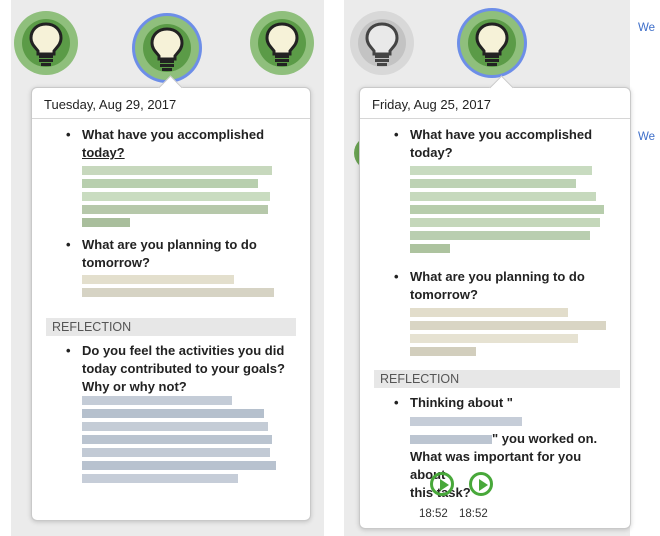 The height and width of the screenshot is (536, 660). What do you see at coordinates (432, 104) in the screenshot?
I see `entry-date: Friday, Aug 25, 2017` at bounding box center [432, 104].